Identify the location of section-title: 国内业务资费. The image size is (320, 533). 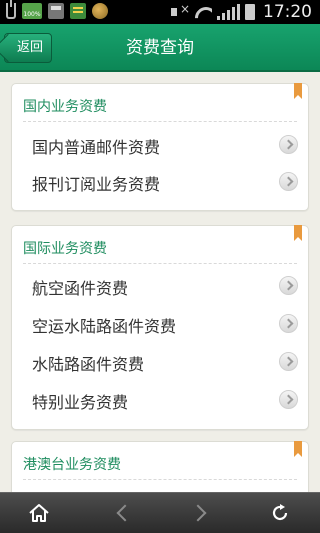
(65, 107).